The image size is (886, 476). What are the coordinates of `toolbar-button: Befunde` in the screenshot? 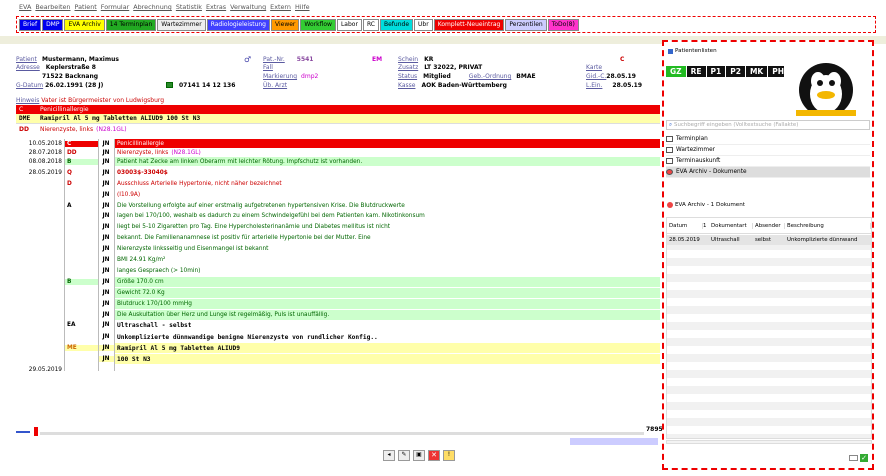 It's located at (397, 24).